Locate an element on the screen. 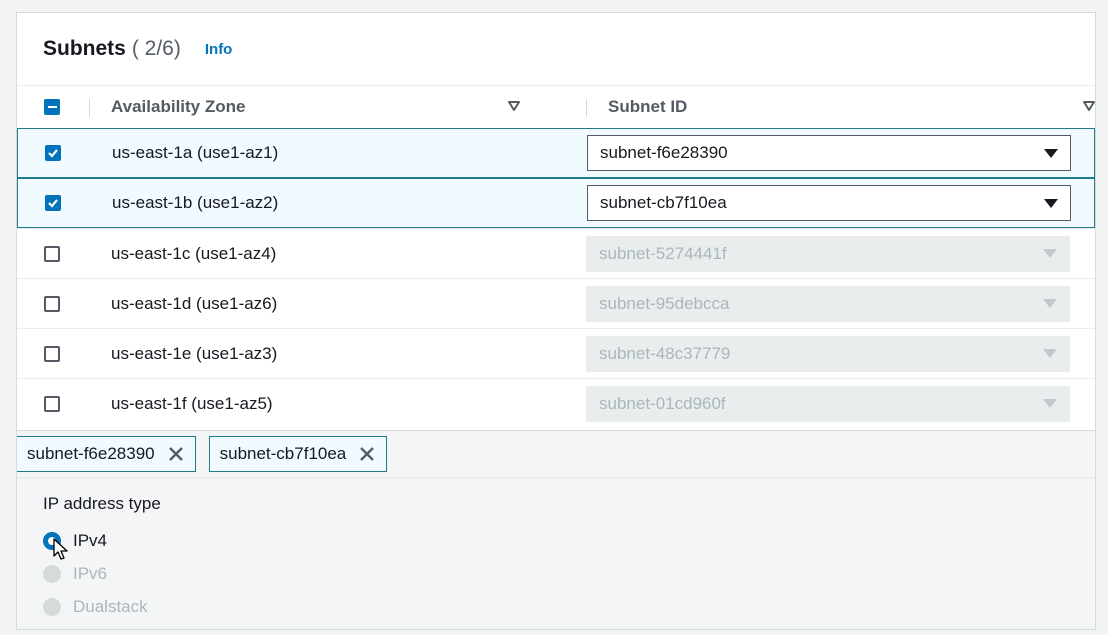 This screenshot has height=635, width=1108. subnet-select-value: subnet-f6e28390 is located at coordinates (664, 152).